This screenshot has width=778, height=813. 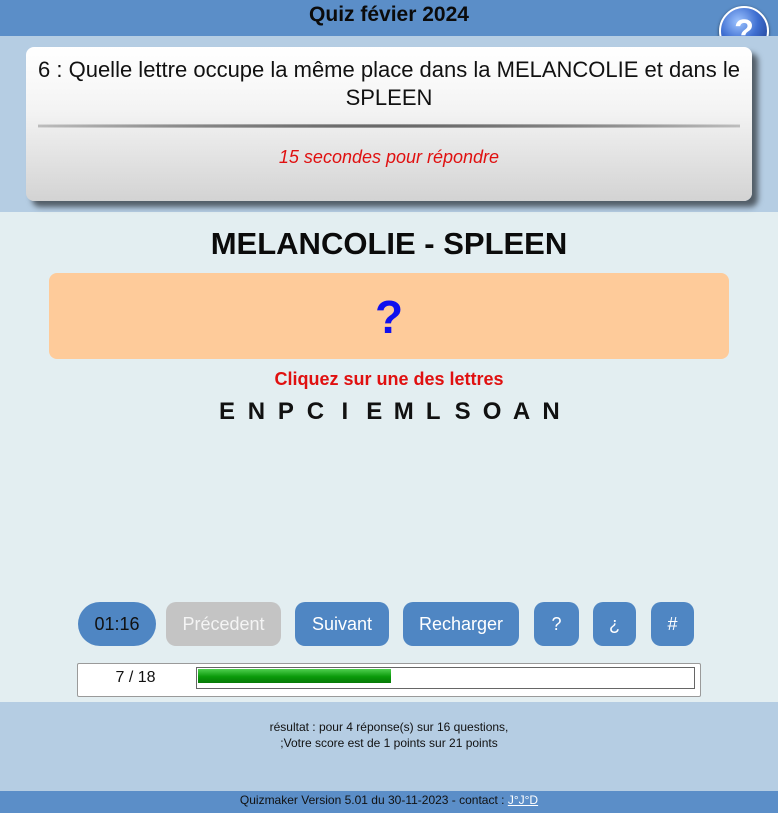 What do you see at coordinates (433, 412) in the screenshot?
I see `letter-choice: L` at bounding box center [433, 412].